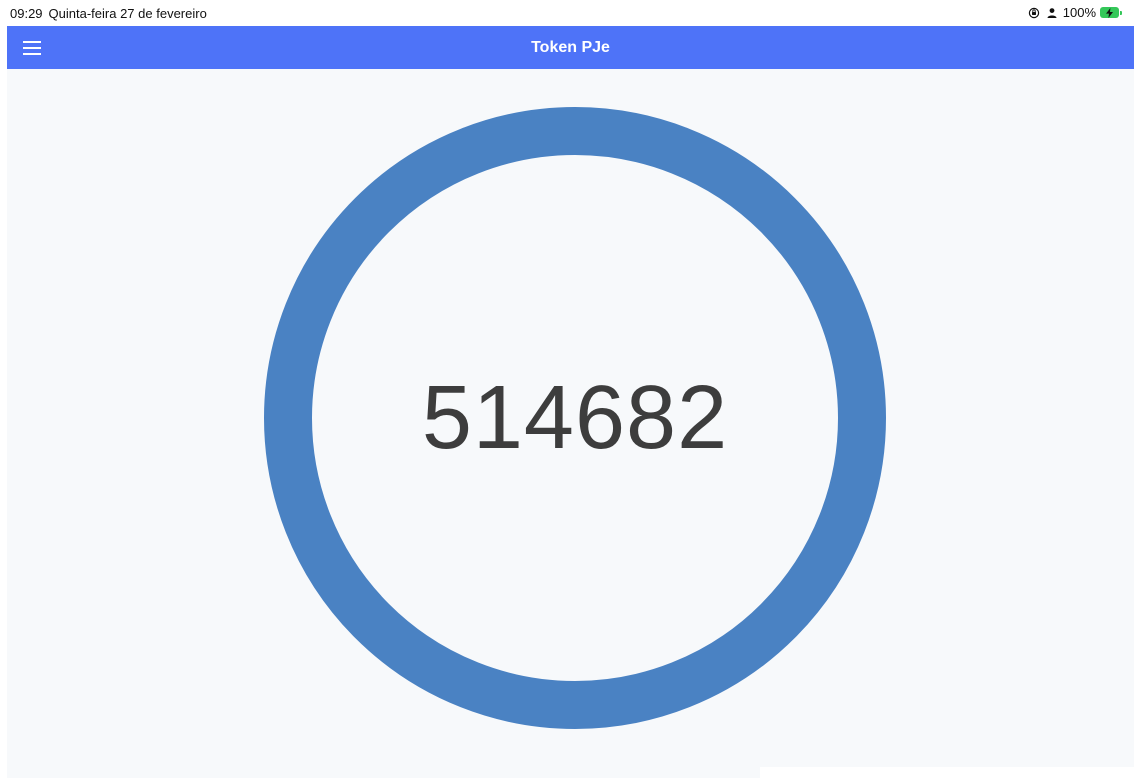  What do you see at coordinates (1079, 12) in the screenshot?
I see `battery-percent: 100%` at bounding box center [1079, 12].